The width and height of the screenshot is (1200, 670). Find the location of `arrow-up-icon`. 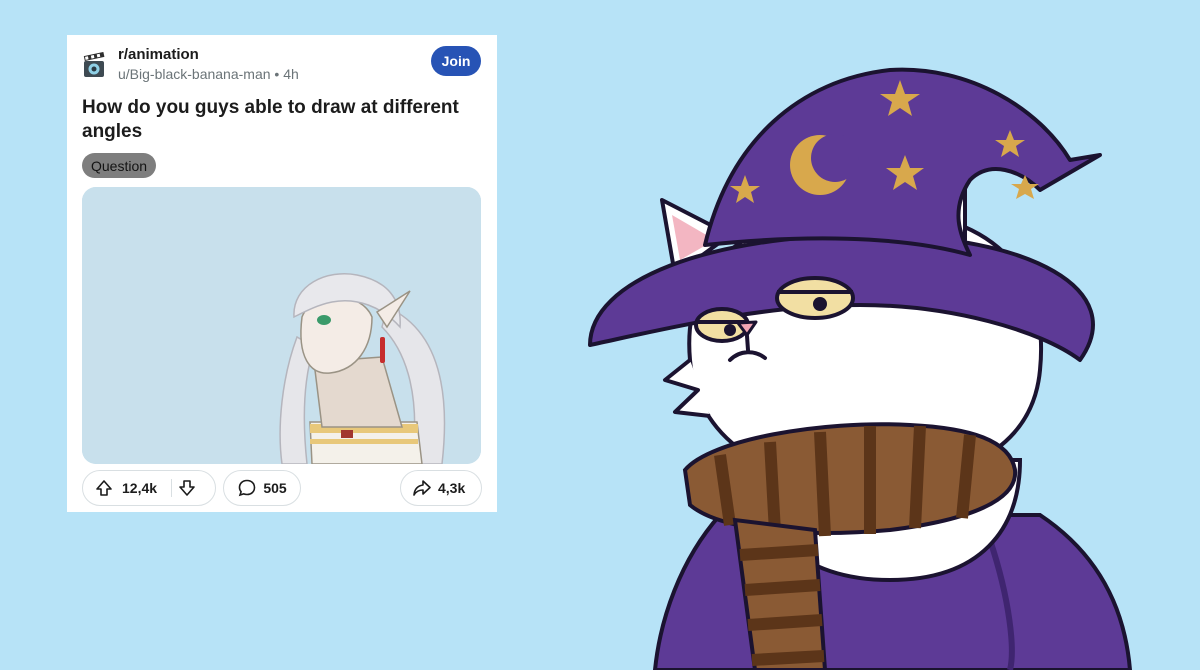

arrow-up-icon is located at coordinates (104, 488).